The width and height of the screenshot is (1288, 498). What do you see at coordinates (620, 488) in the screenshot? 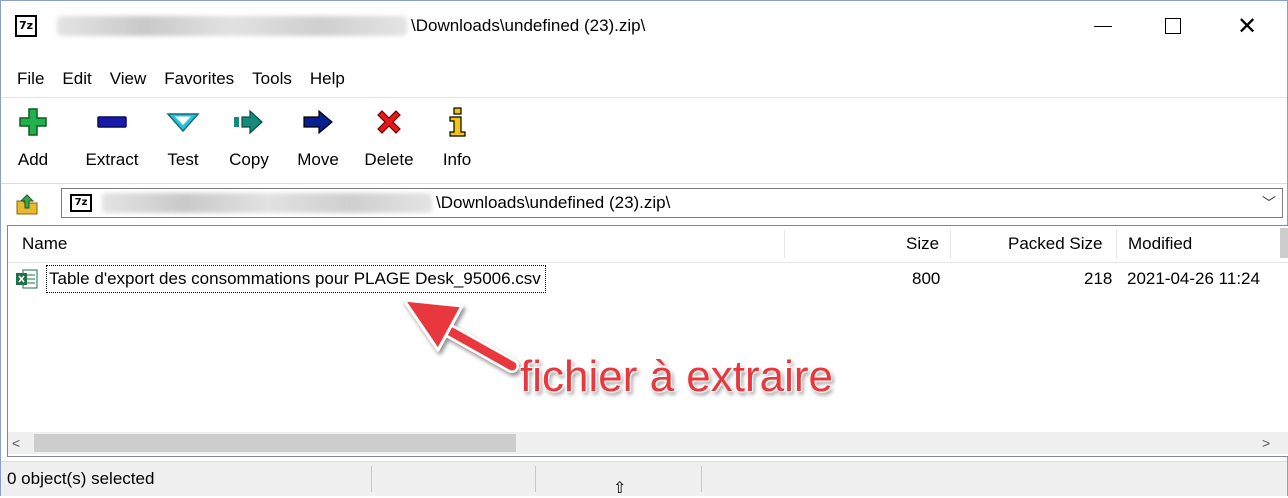
I see `mouse-cursor-icon: ⇧` at bounding box center [620, 488].